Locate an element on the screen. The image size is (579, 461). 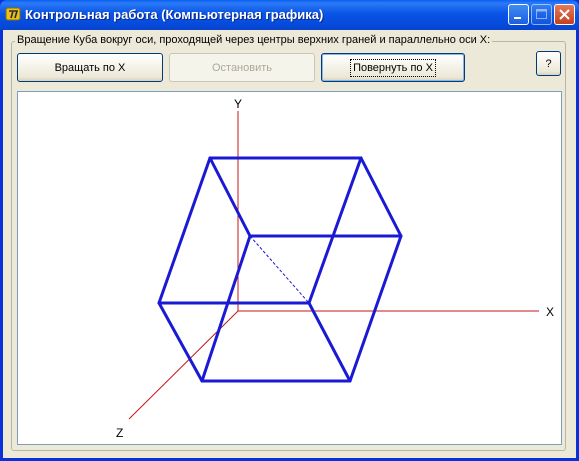
cube-hidden-edge is located at coordinates (279, 269).